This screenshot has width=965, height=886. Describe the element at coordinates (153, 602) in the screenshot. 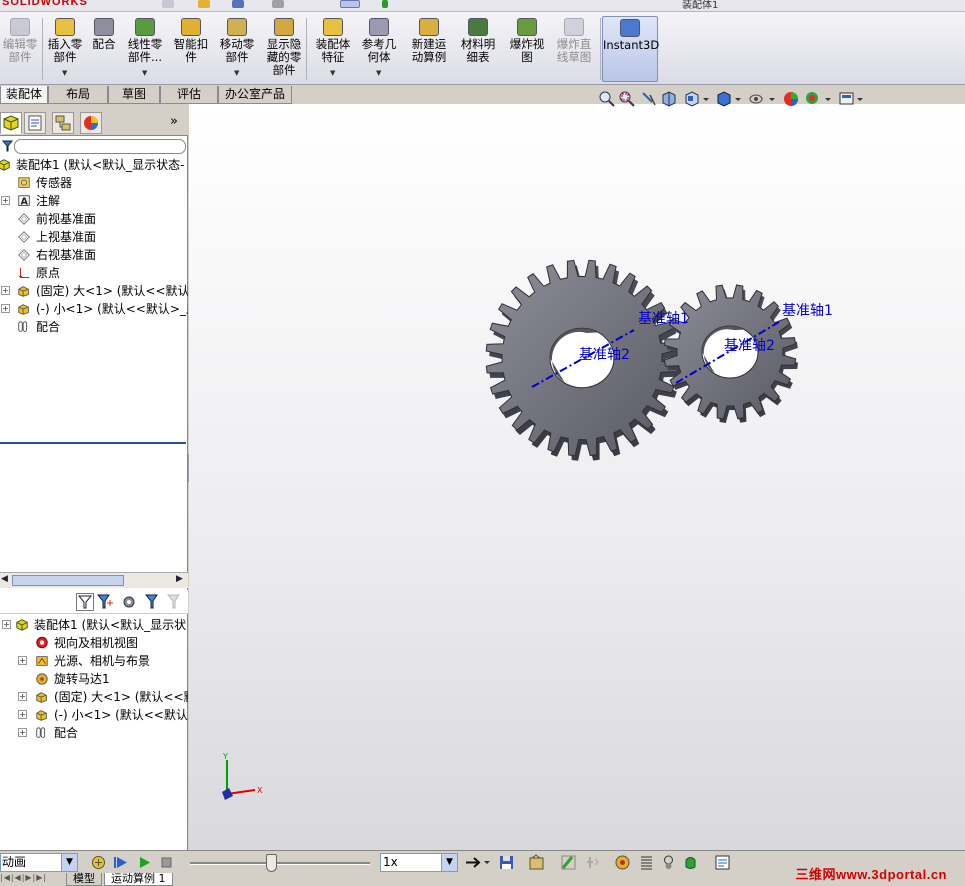

I see `filter-results-icon` at that location.